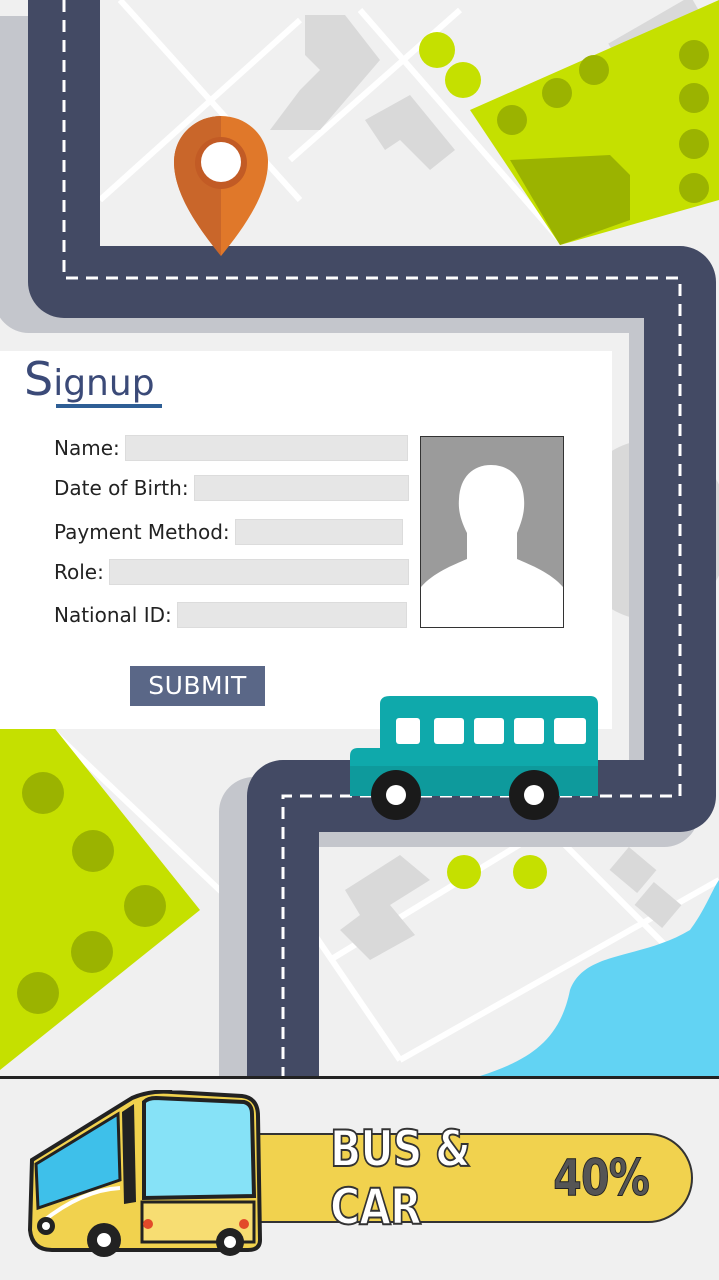  What do you see at coordinates (142, 532) in the screenshot?
I see `payment-label: Payment Method:` at bounding box center [142, 532].